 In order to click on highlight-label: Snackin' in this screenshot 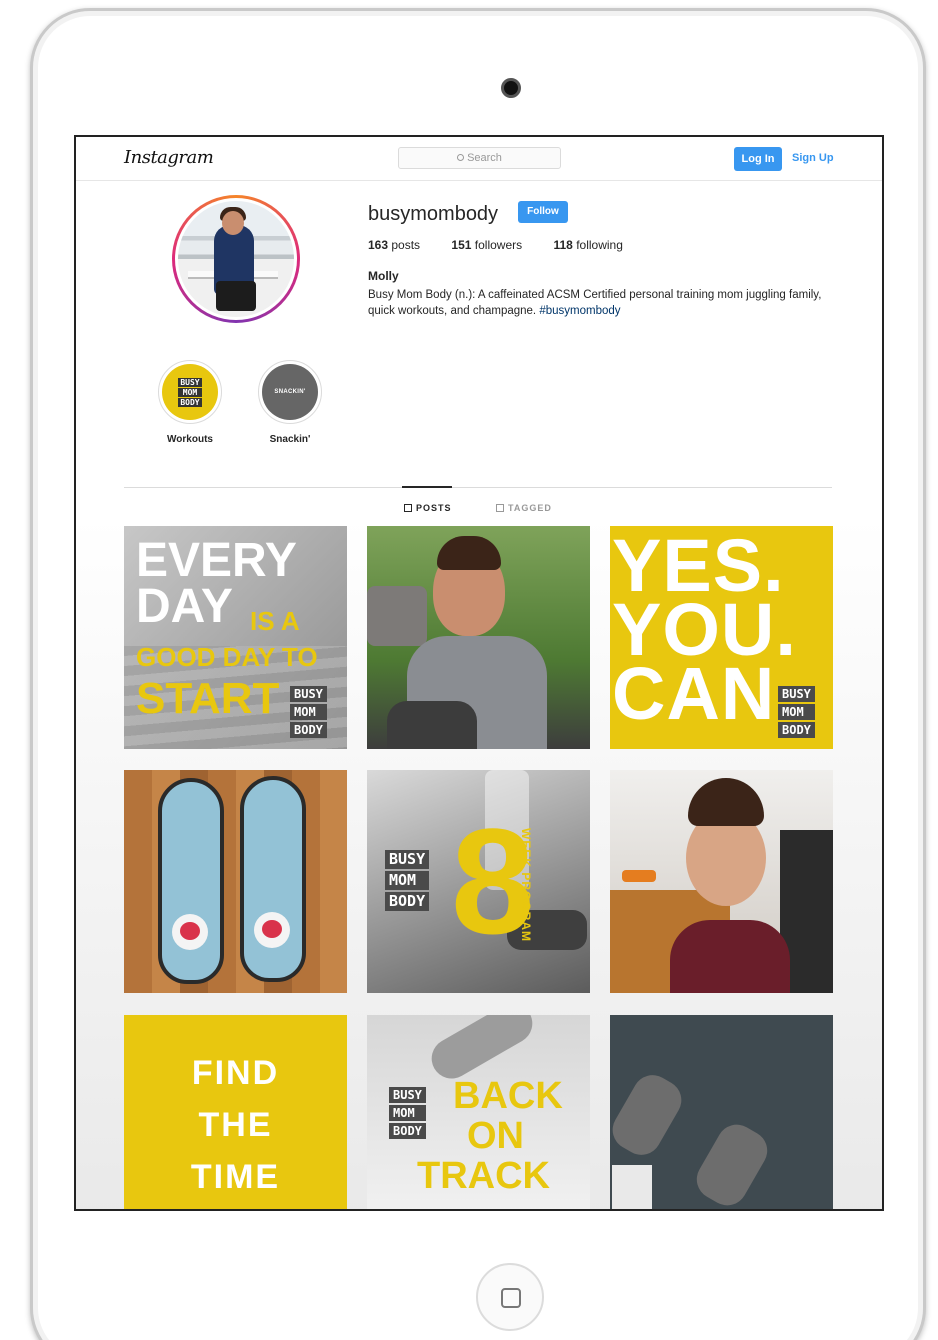, I will do `click(290, 439)`.